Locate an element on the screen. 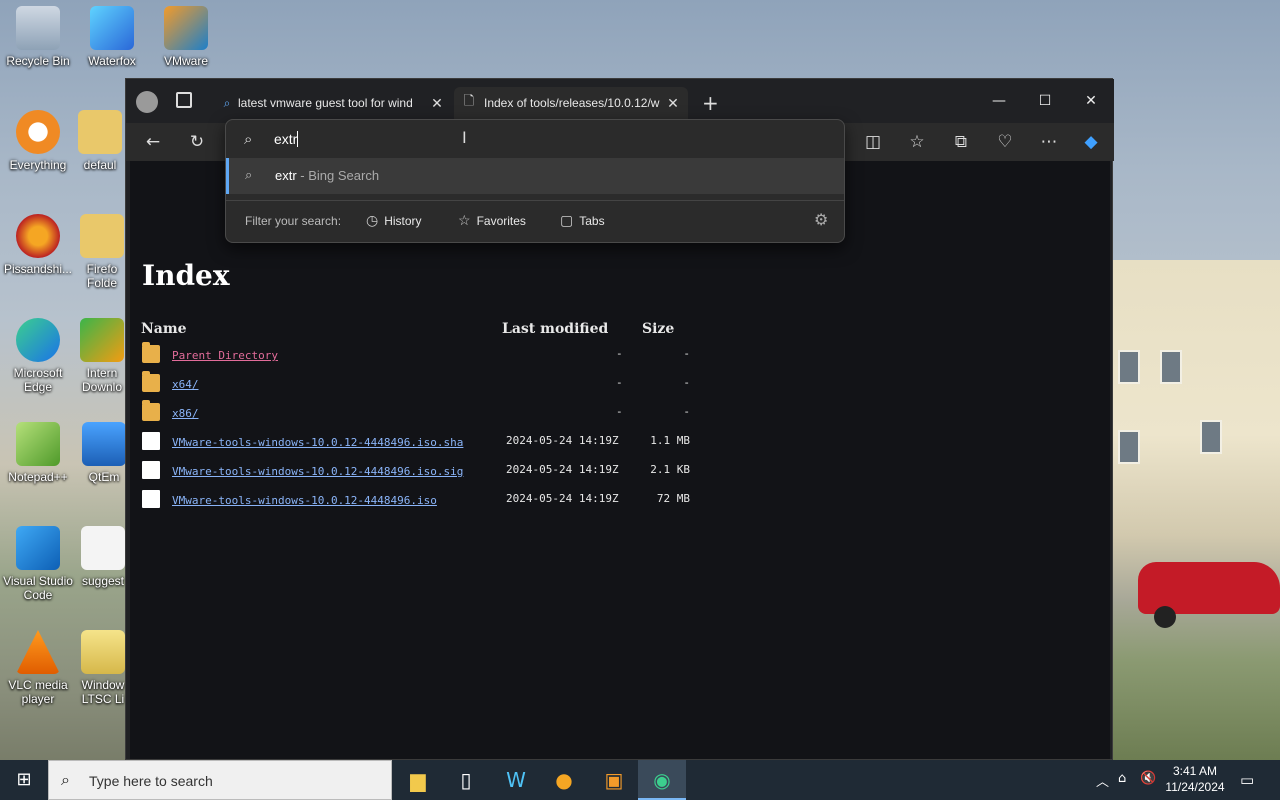  address-bar-input: ⌕ extr I is located at coordinates (535, 139).